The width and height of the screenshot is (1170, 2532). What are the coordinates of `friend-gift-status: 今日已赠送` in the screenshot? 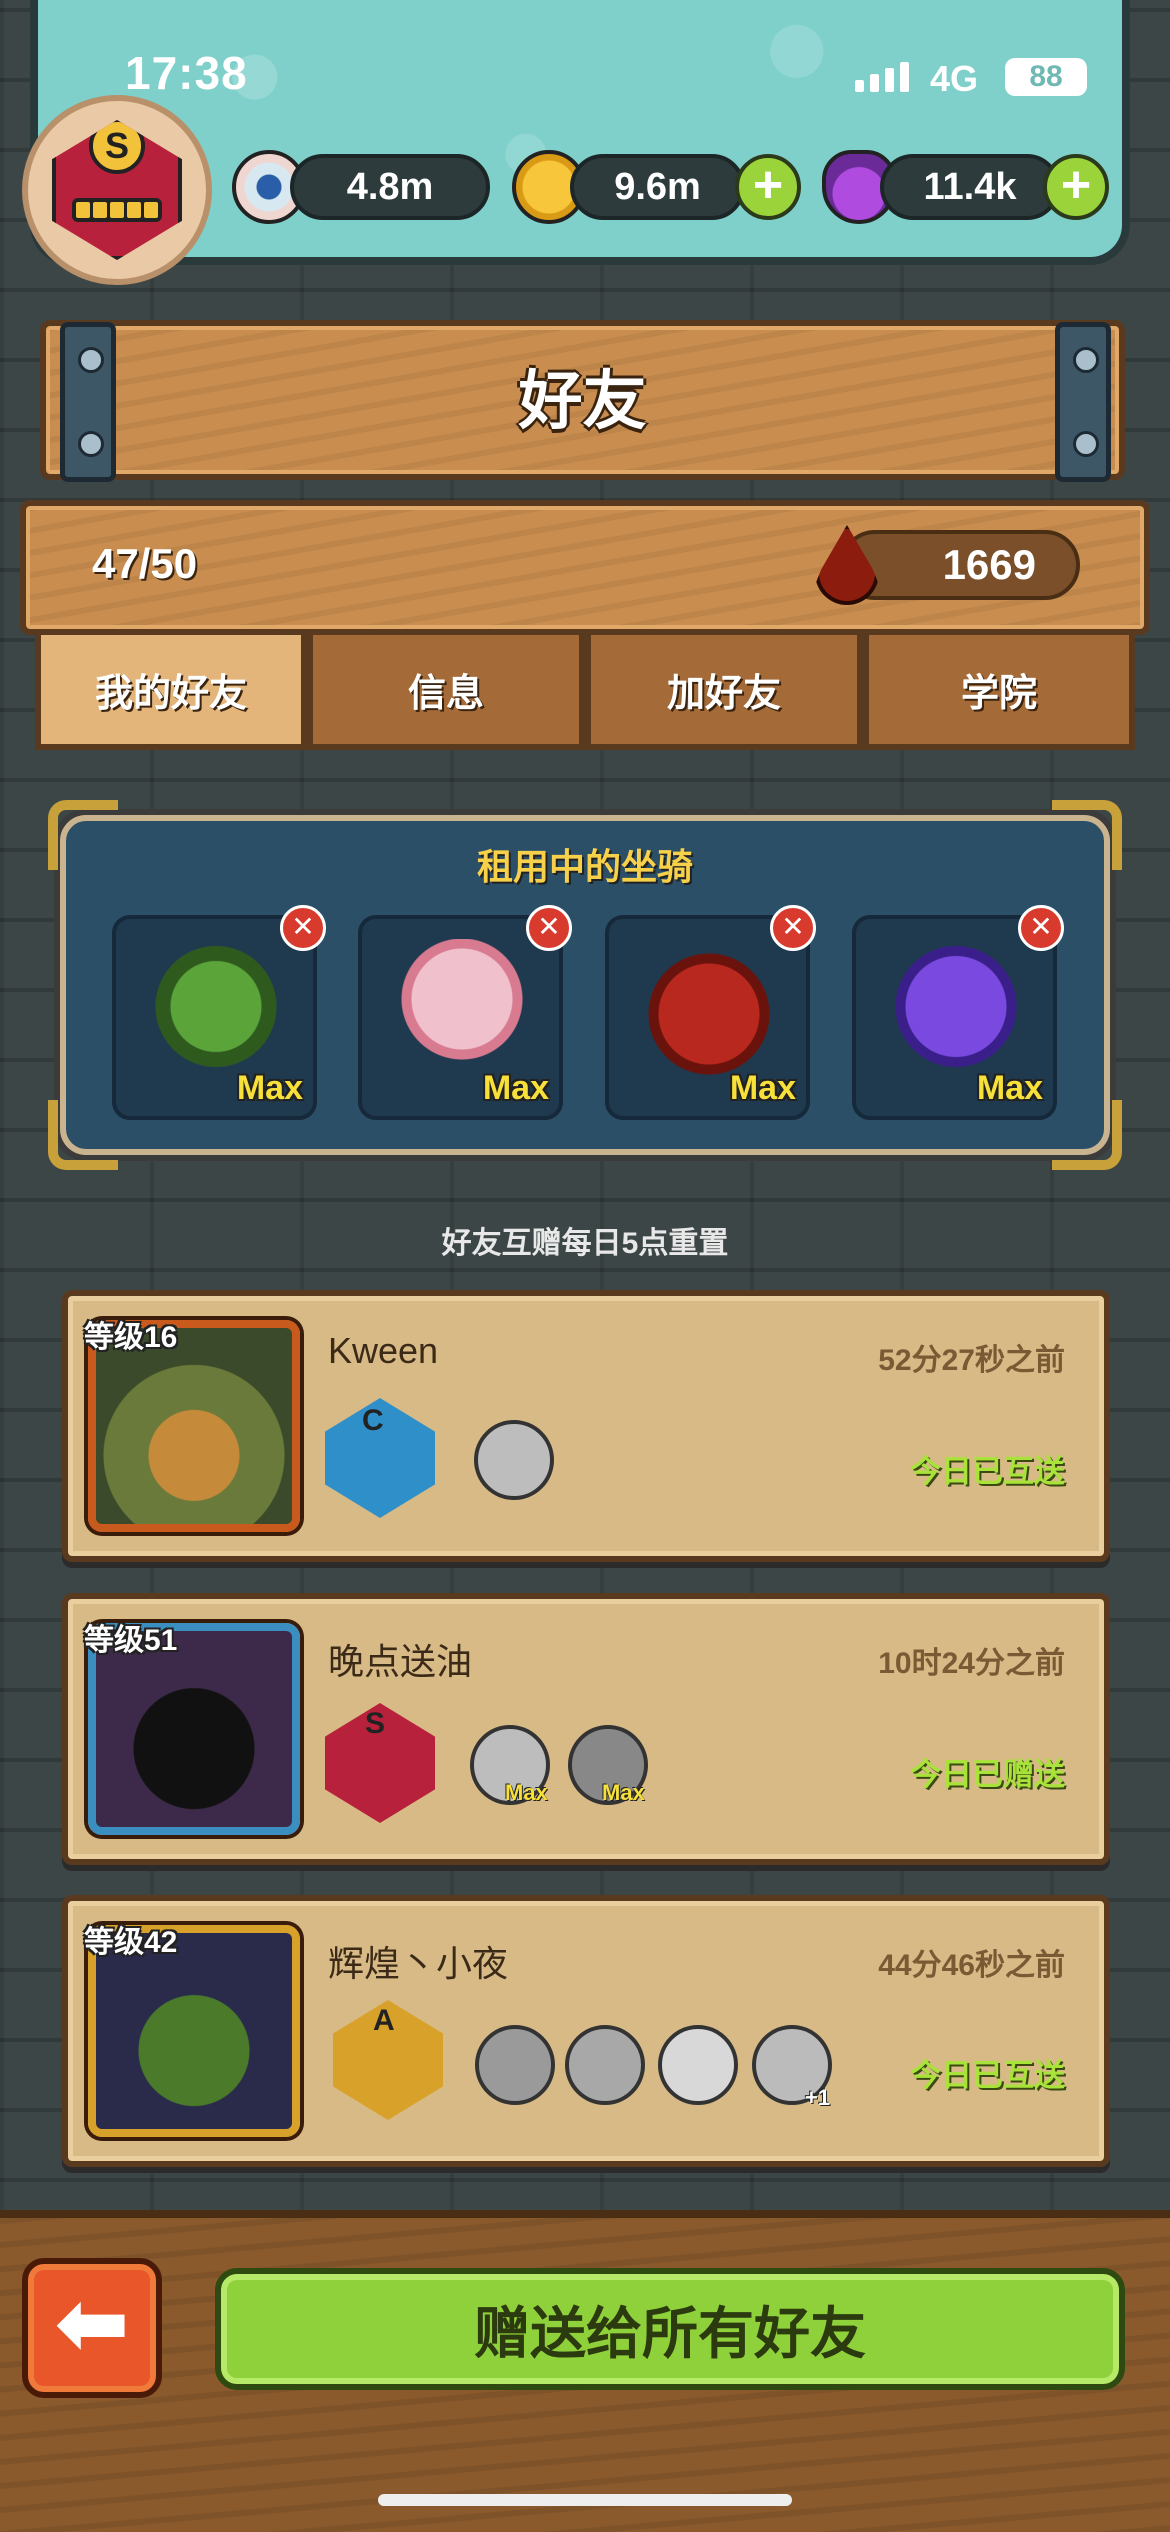 It's located at (987, 1774).